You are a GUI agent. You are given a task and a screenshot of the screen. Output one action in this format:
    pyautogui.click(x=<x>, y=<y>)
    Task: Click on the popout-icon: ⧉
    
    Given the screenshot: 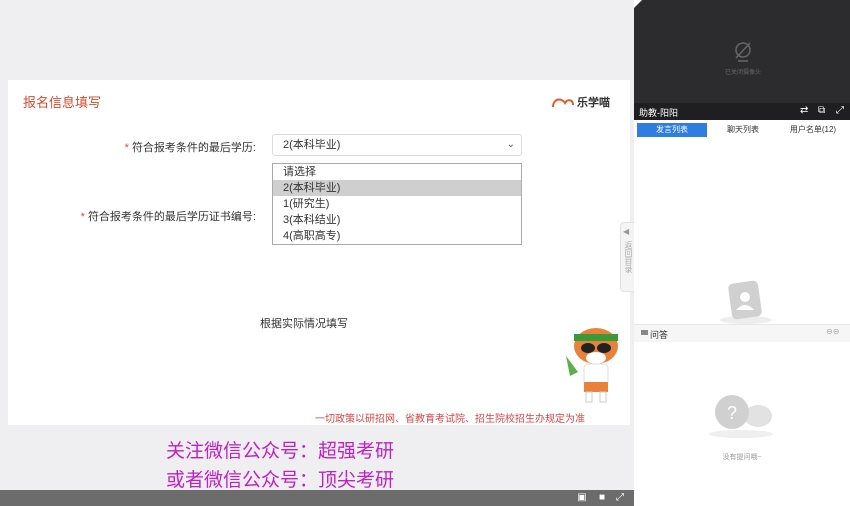 What is the action you would take?
    pyautogui.click(x=821, y=111)
    